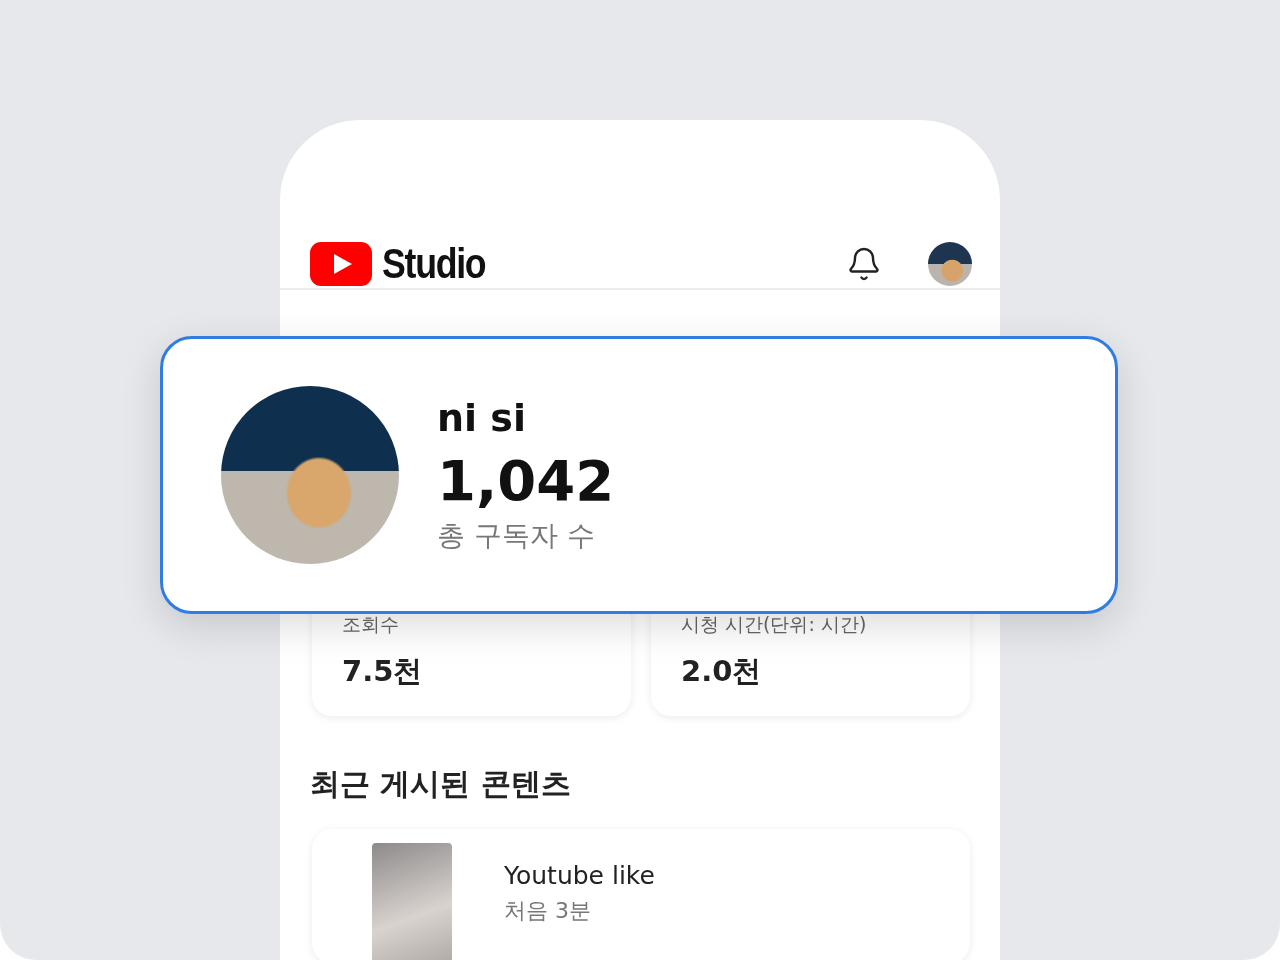 The height and width of the screenshot is (960, 1280). What do you see at coordinates (341, 264) in the screenshot?
I see `play-logo-icon` at bounding box center [341, 264].